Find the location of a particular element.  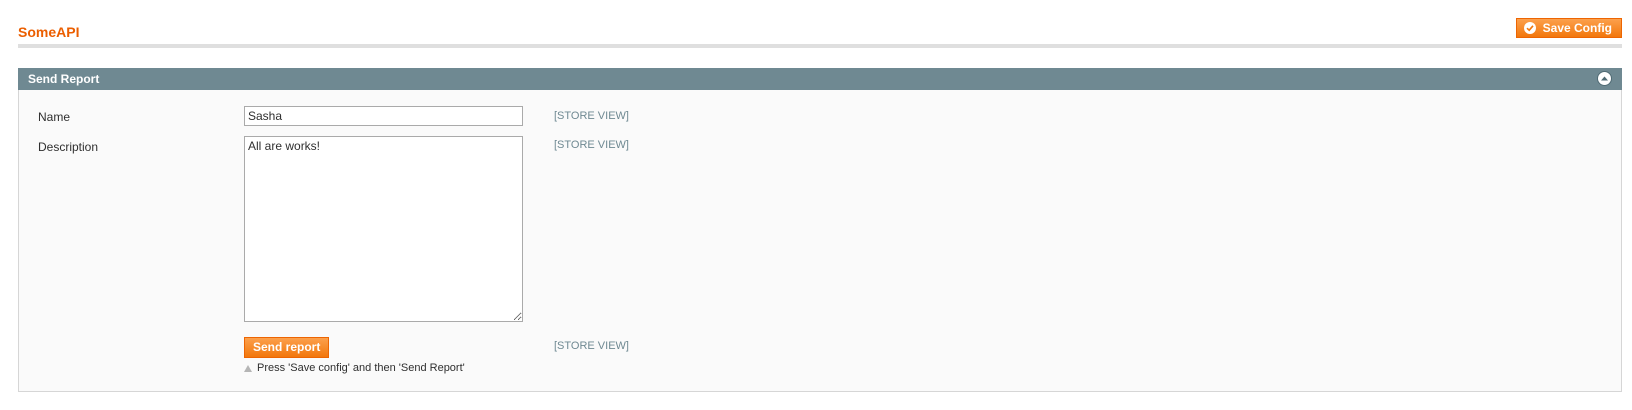

save-config-label: Save Config is located at coordinates (1577, 28).